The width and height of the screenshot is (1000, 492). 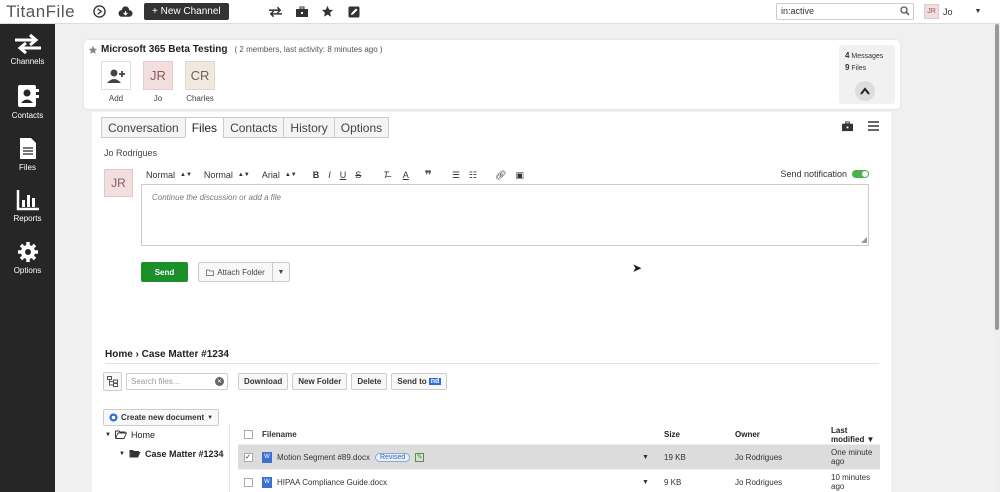 What do you see at coordinates (847, 67) in the screenshot?
I see `files-count: 9` at bounding box center [847, 67].